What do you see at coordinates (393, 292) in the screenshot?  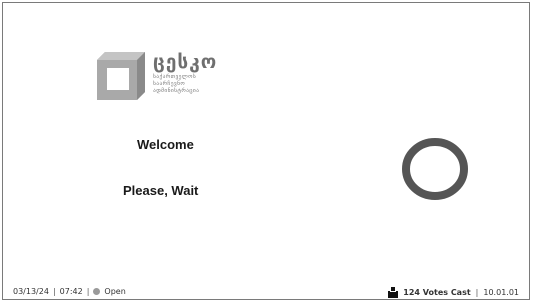 I see `ballot-box-icon` at bounding box center [393, 292].